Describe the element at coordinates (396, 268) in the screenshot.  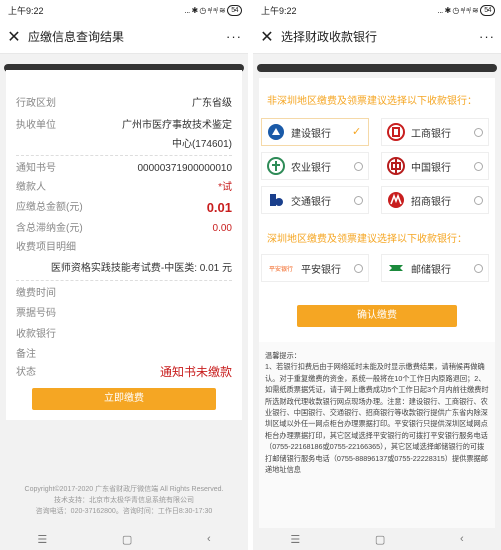
I see `psbc-icon` at that location.